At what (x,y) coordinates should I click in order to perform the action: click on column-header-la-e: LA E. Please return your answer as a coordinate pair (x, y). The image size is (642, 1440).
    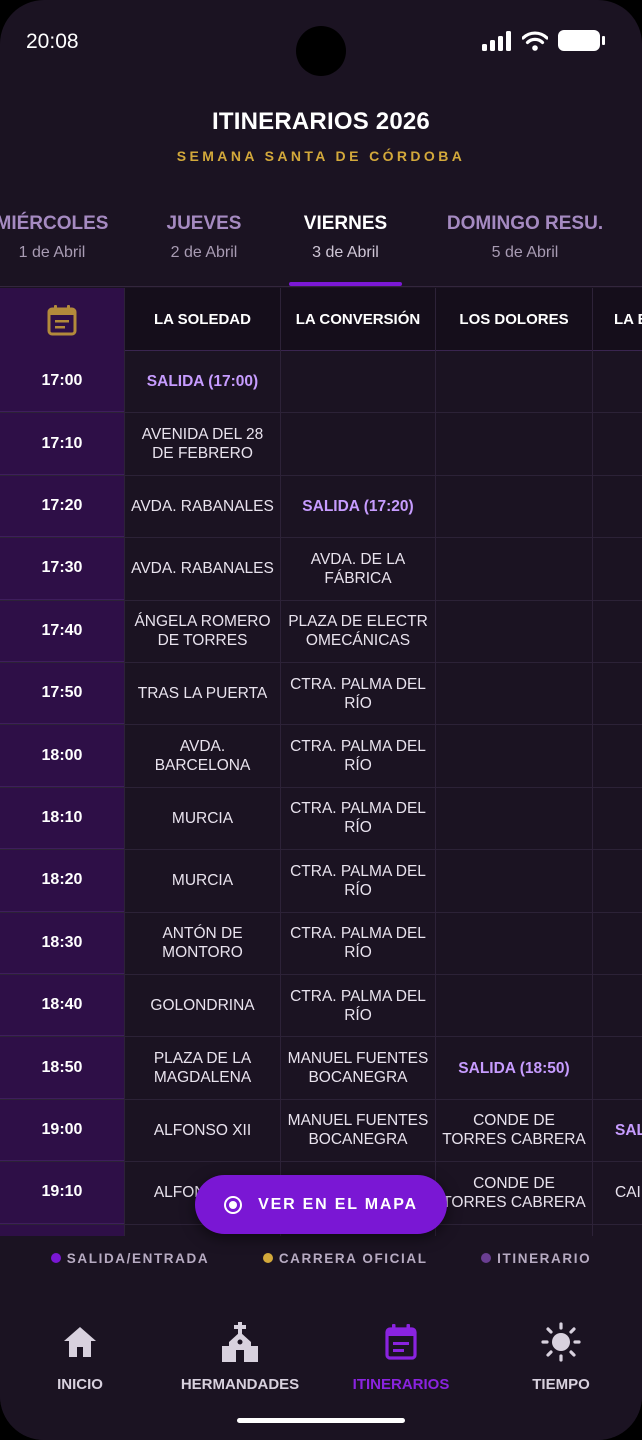
    Looking at the image, I should click on (628, 319).